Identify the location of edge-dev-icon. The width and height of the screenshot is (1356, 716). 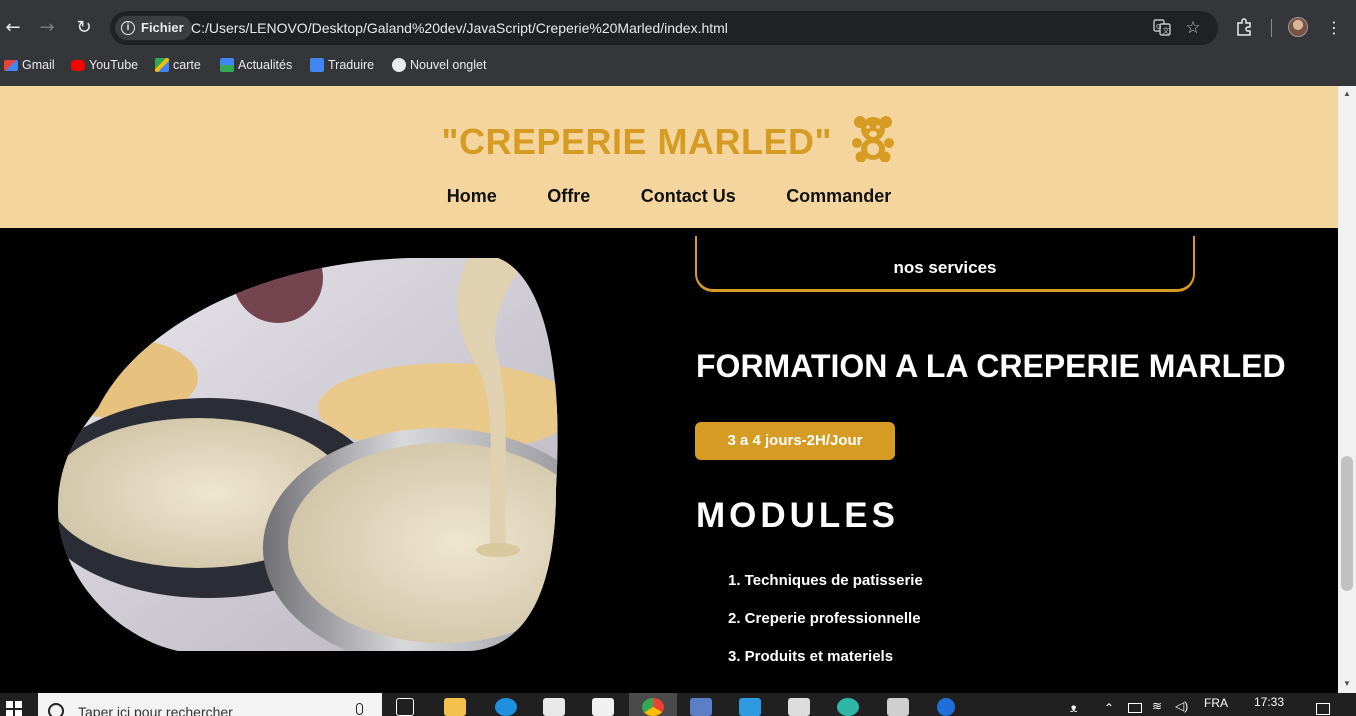
(848, 707).